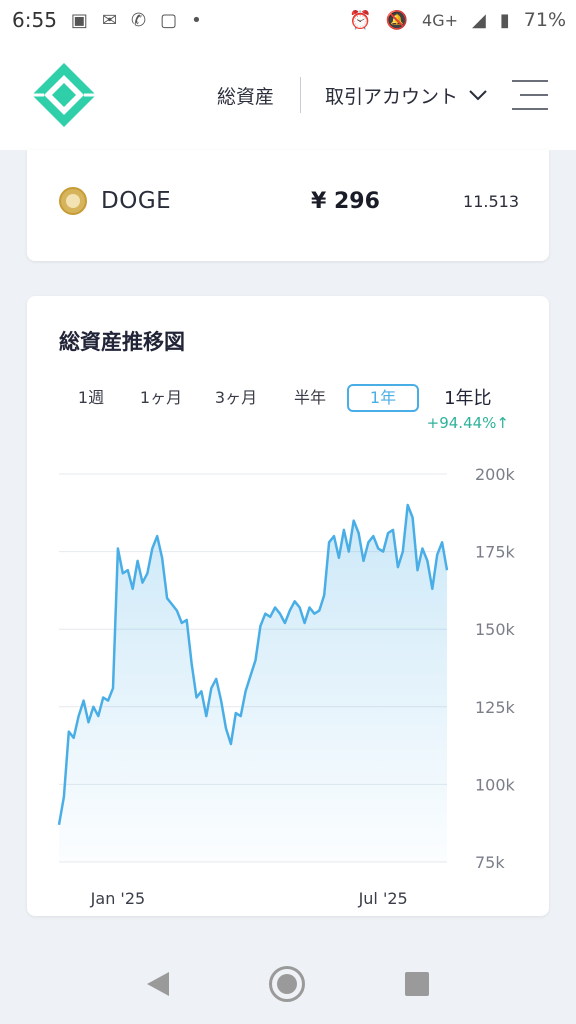 The image size is (576, 1024). Describe the element at coordinates (136, 201) in the screenshot. I see `coin-name: DOGE` at that location.